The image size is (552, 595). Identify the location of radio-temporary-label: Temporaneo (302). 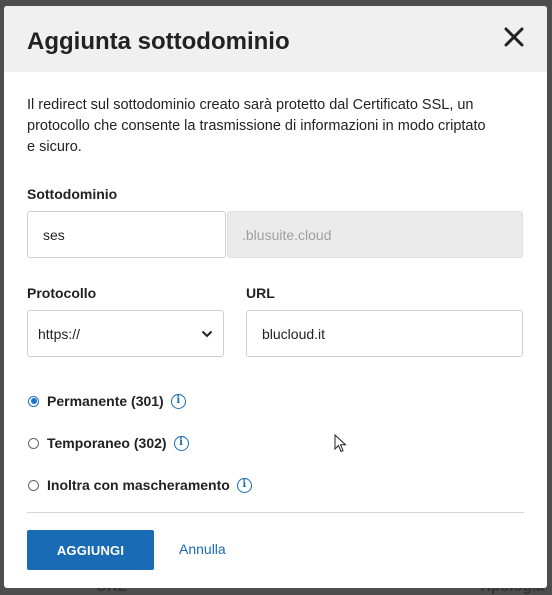
(107, 443).